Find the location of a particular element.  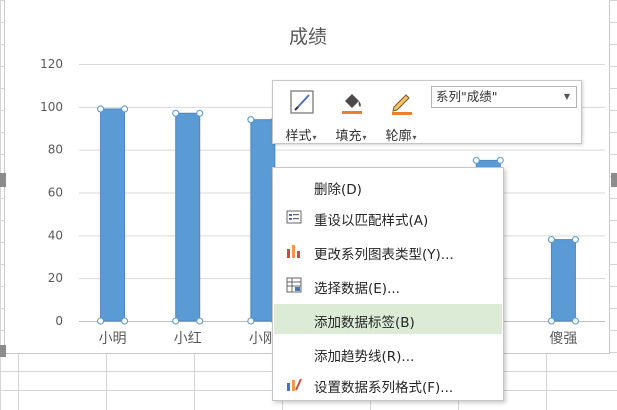

y-tick-label: 60 is located at coordinates (55, 193).